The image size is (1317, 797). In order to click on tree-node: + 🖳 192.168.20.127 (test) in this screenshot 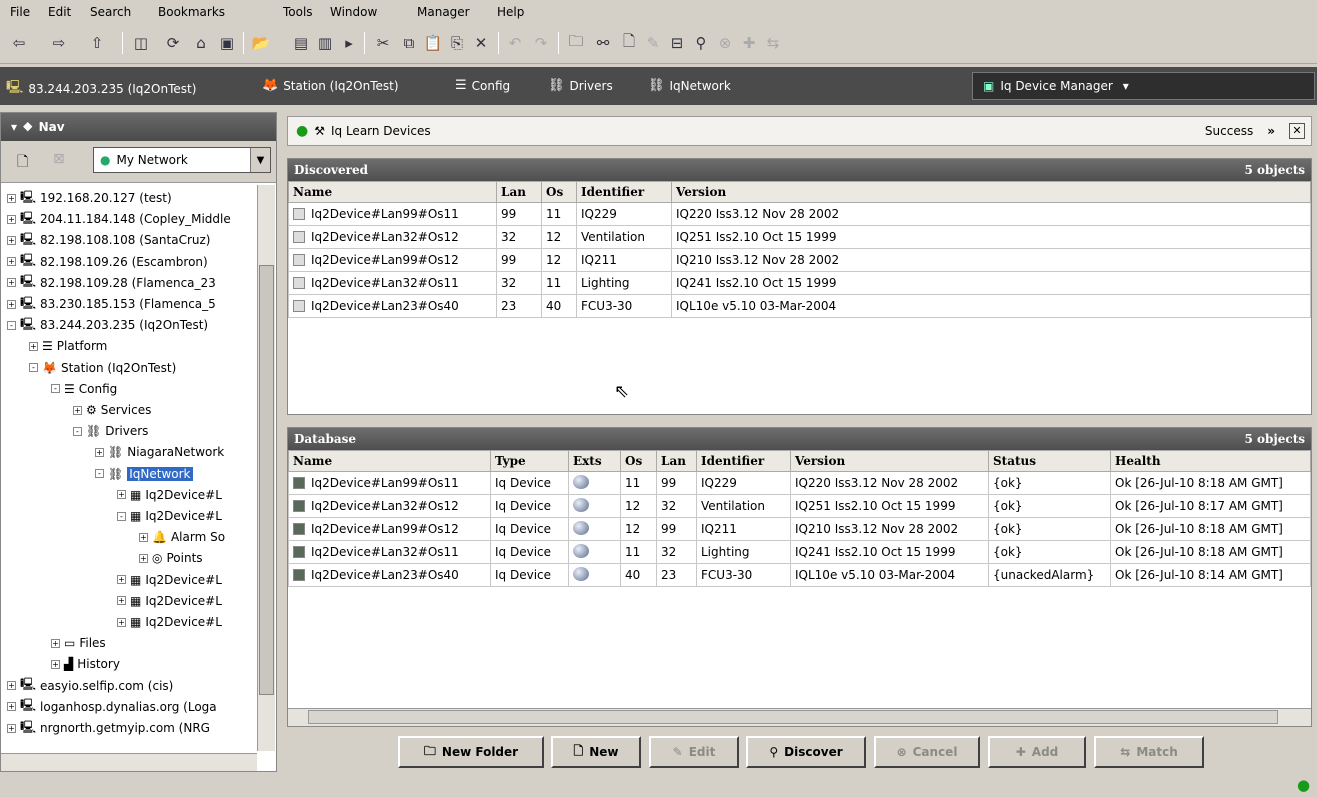, I will do `click(89, 198)`.